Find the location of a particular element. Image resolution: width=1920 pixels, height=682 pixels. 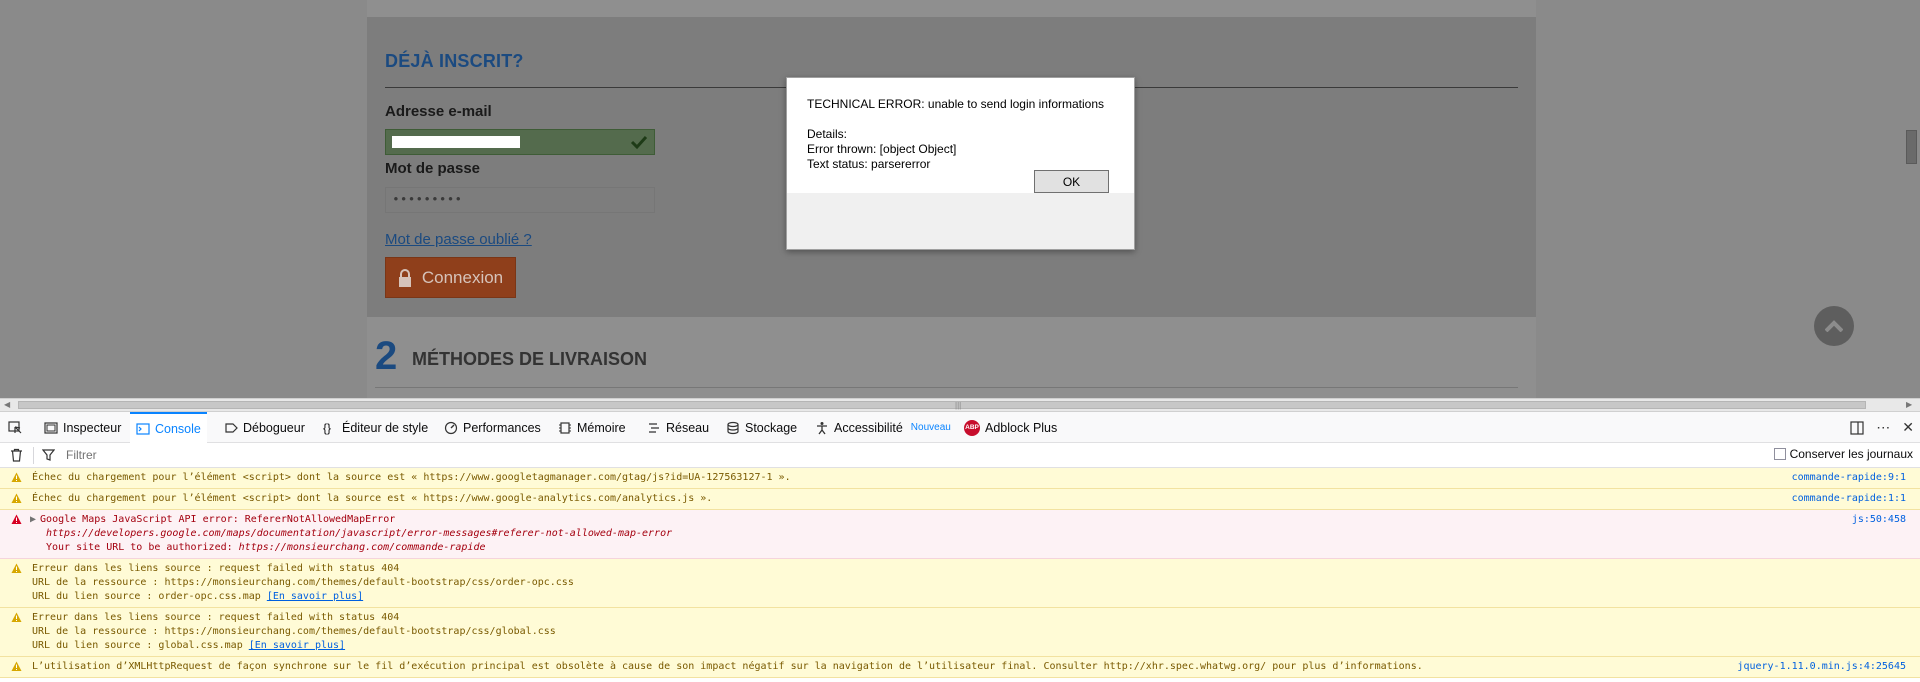

message-source-link: js:50:458 is located at coordinates (1879, 520).